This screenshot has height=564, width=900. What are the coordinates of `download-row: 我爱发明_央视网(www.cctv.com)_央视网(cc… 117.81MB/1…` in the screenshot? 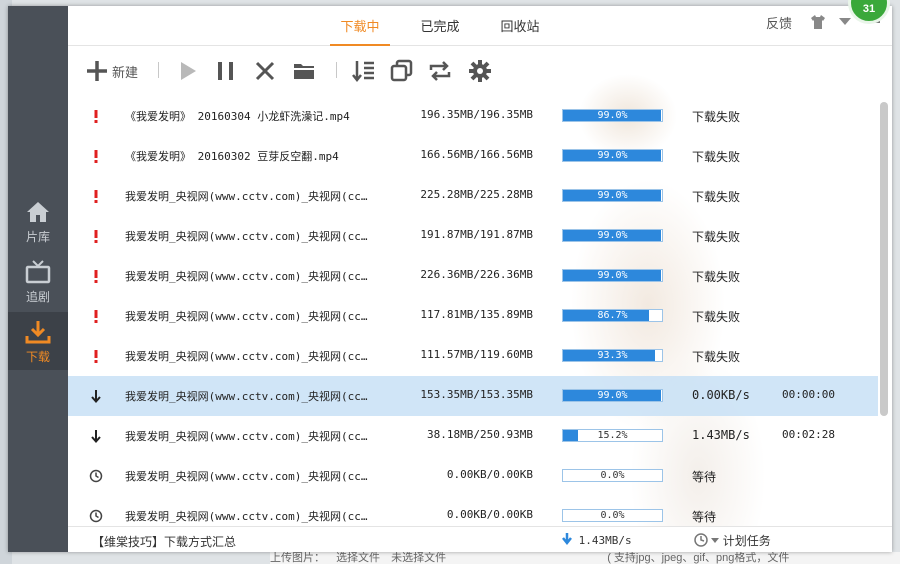 It's located at (473, 316).